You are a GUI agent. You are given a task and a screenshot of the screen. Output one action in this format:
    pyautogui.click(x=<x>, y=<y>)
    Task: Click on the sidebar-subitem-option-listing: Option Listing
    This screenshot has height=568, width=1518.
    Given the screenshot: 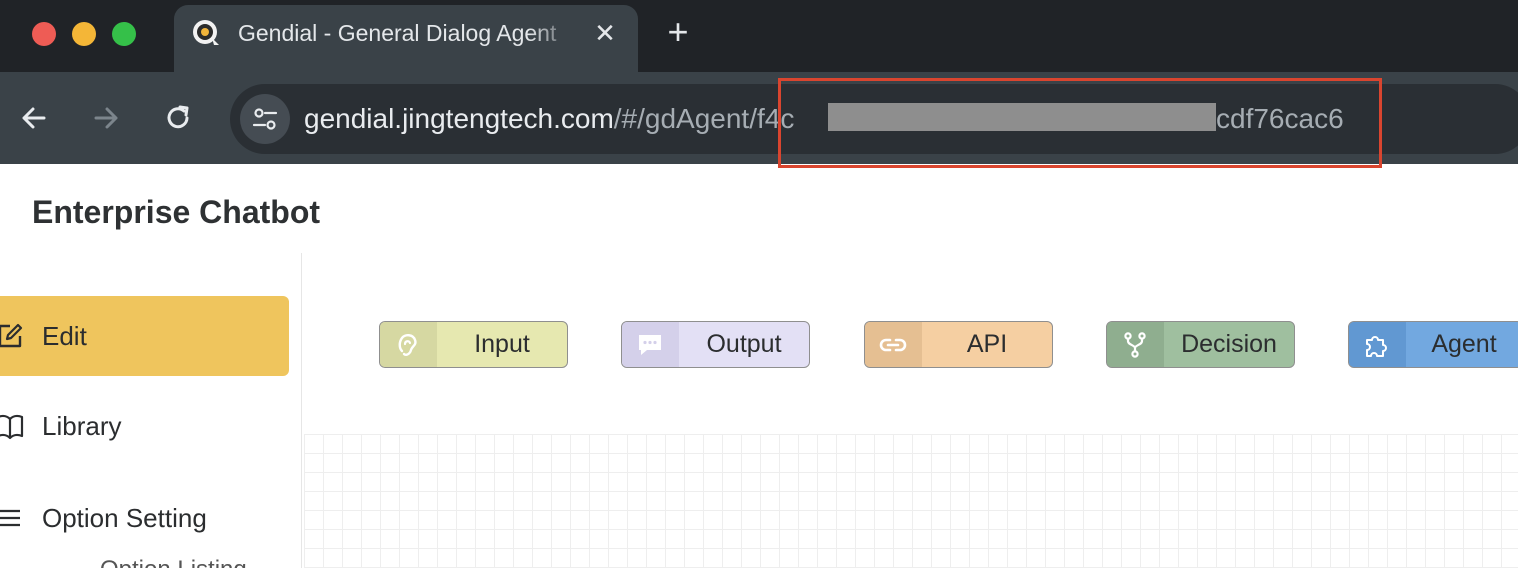 What is the action you would take?
    pyautogui.click(x=173, y=562)
    